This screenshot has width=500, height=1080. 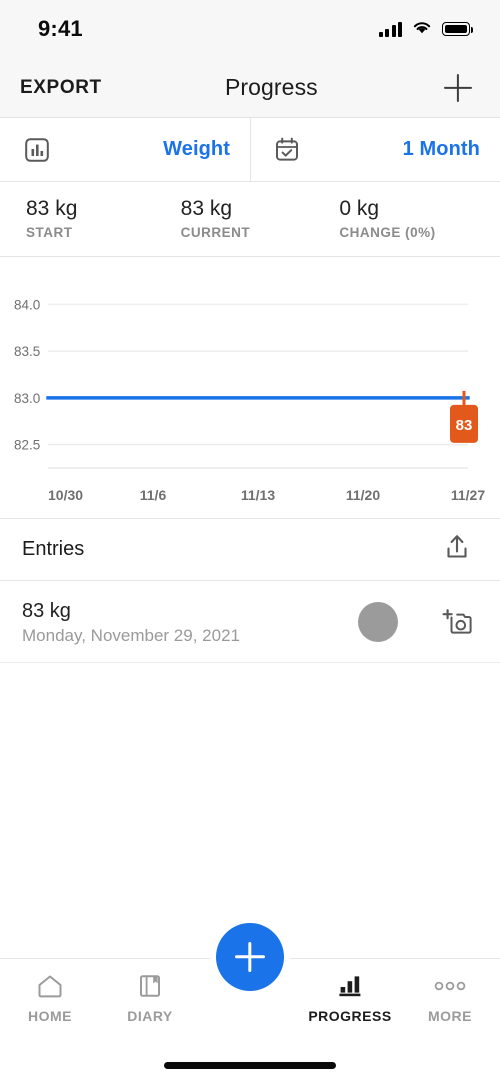 What do you see at coordinates (27, 445) in the screenshot?
I see `y-tick-label: 82.5` at bounding box center [27, 445].